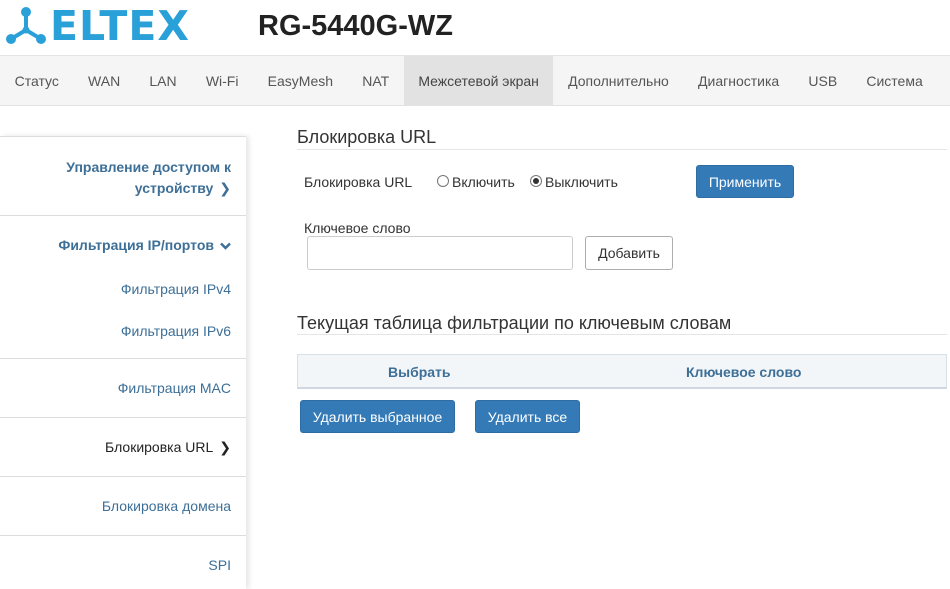  I want to click on chevron-down-icon, so click(225, 245).